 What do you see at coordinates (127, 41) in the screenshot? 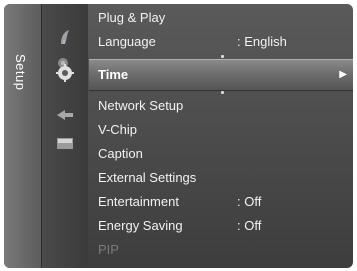
I see `menu-item-label: Language` at bounding box center [127, 41].